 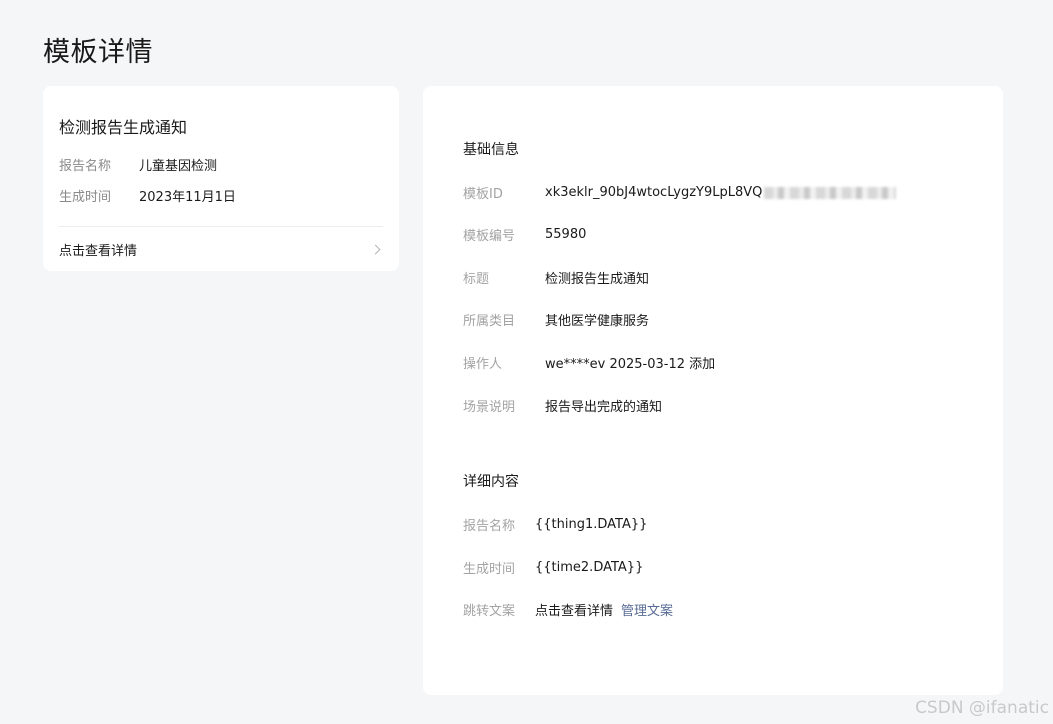 I want to click on jump-copy-value: 点击查看详情, so click(x=574, y=611).